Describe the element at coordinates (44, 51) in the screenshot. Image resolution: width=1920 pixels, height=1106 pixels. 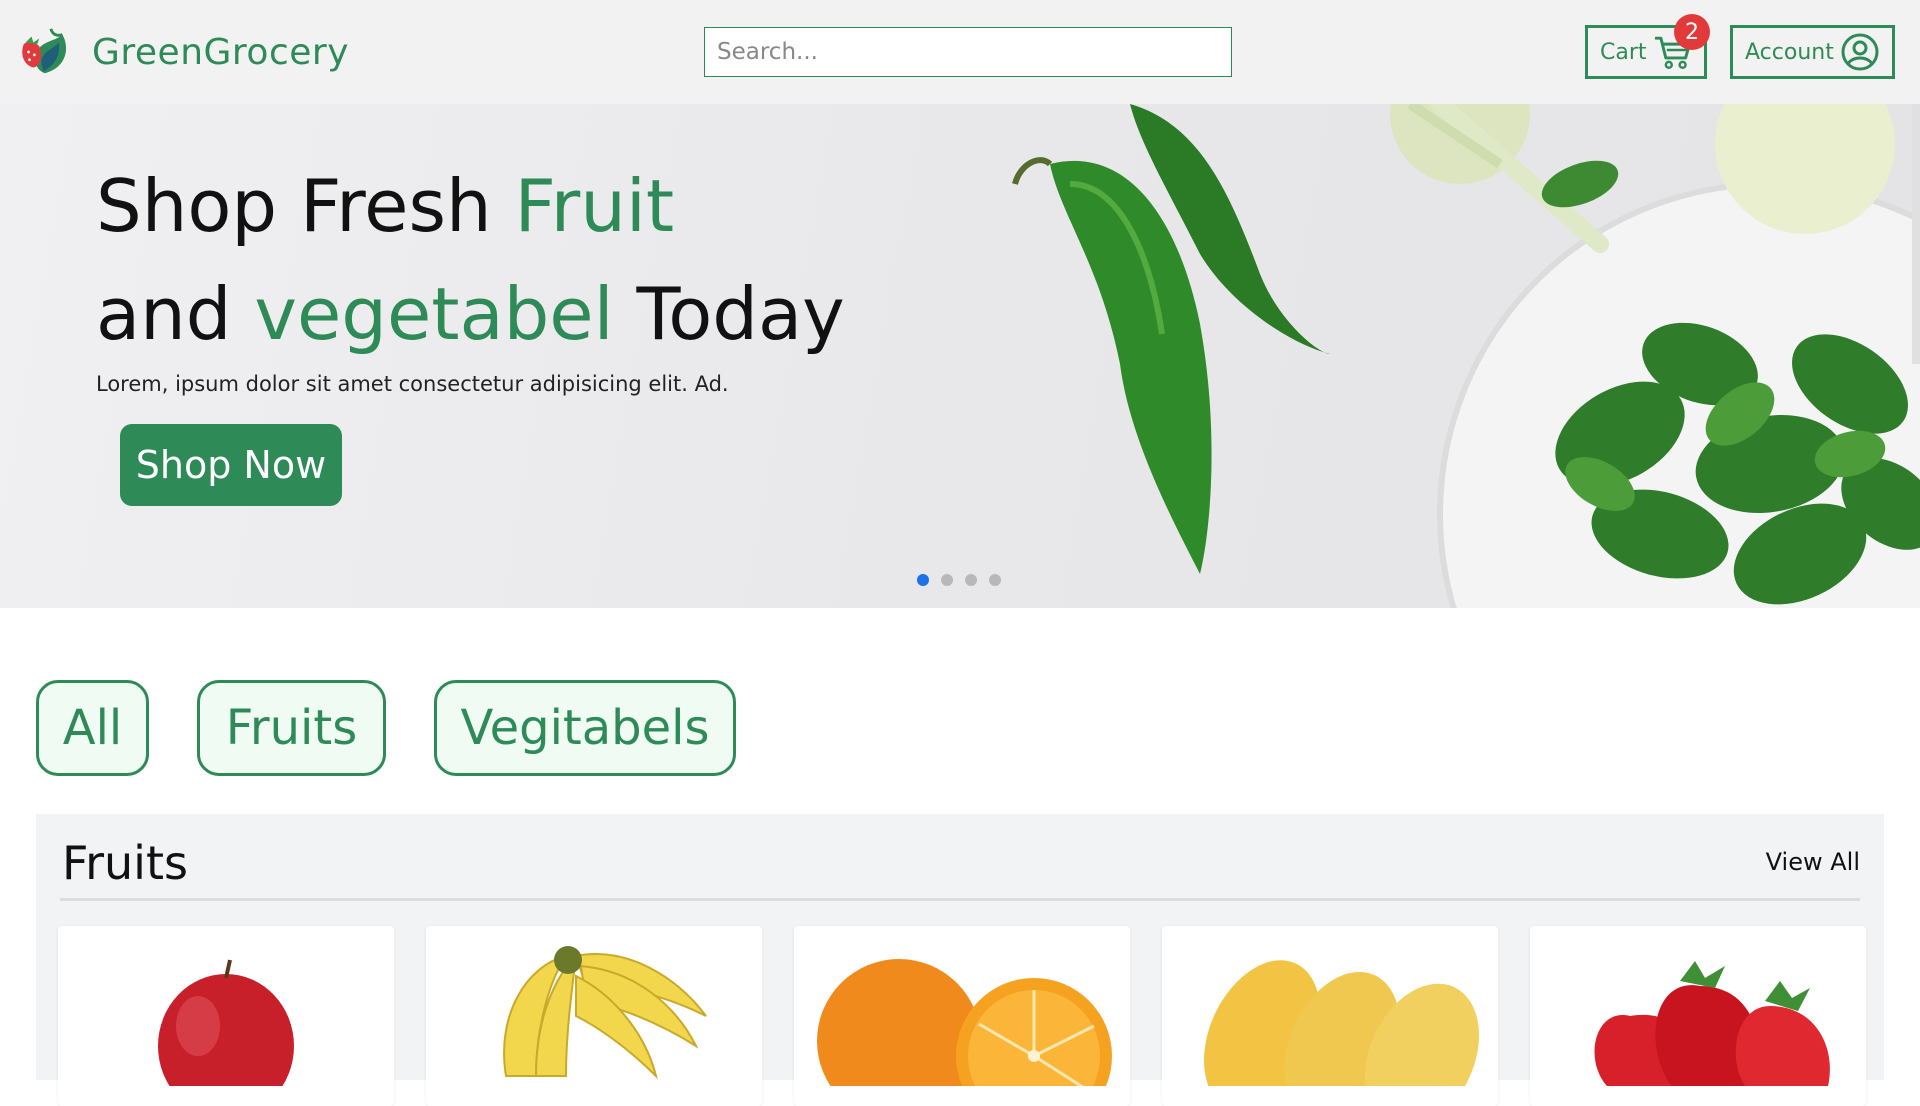
I see `leaf-strawberry-logo-icon` at that location.